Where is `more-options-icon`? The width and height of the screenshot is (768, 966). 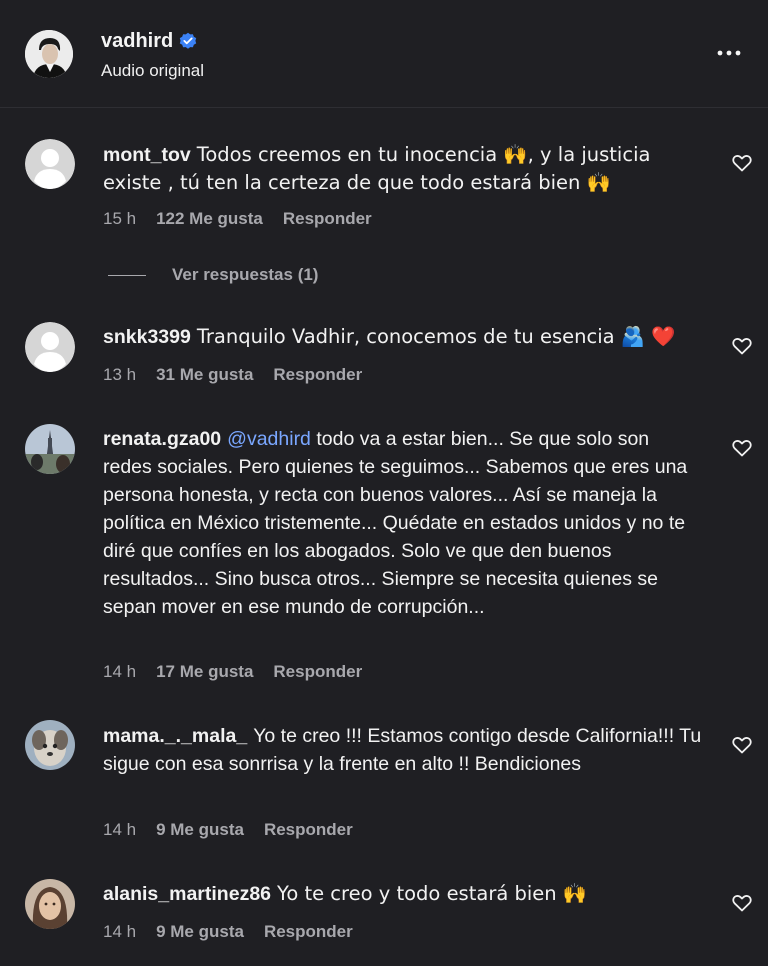
more-options-icon is located at coordinates (729, 53).